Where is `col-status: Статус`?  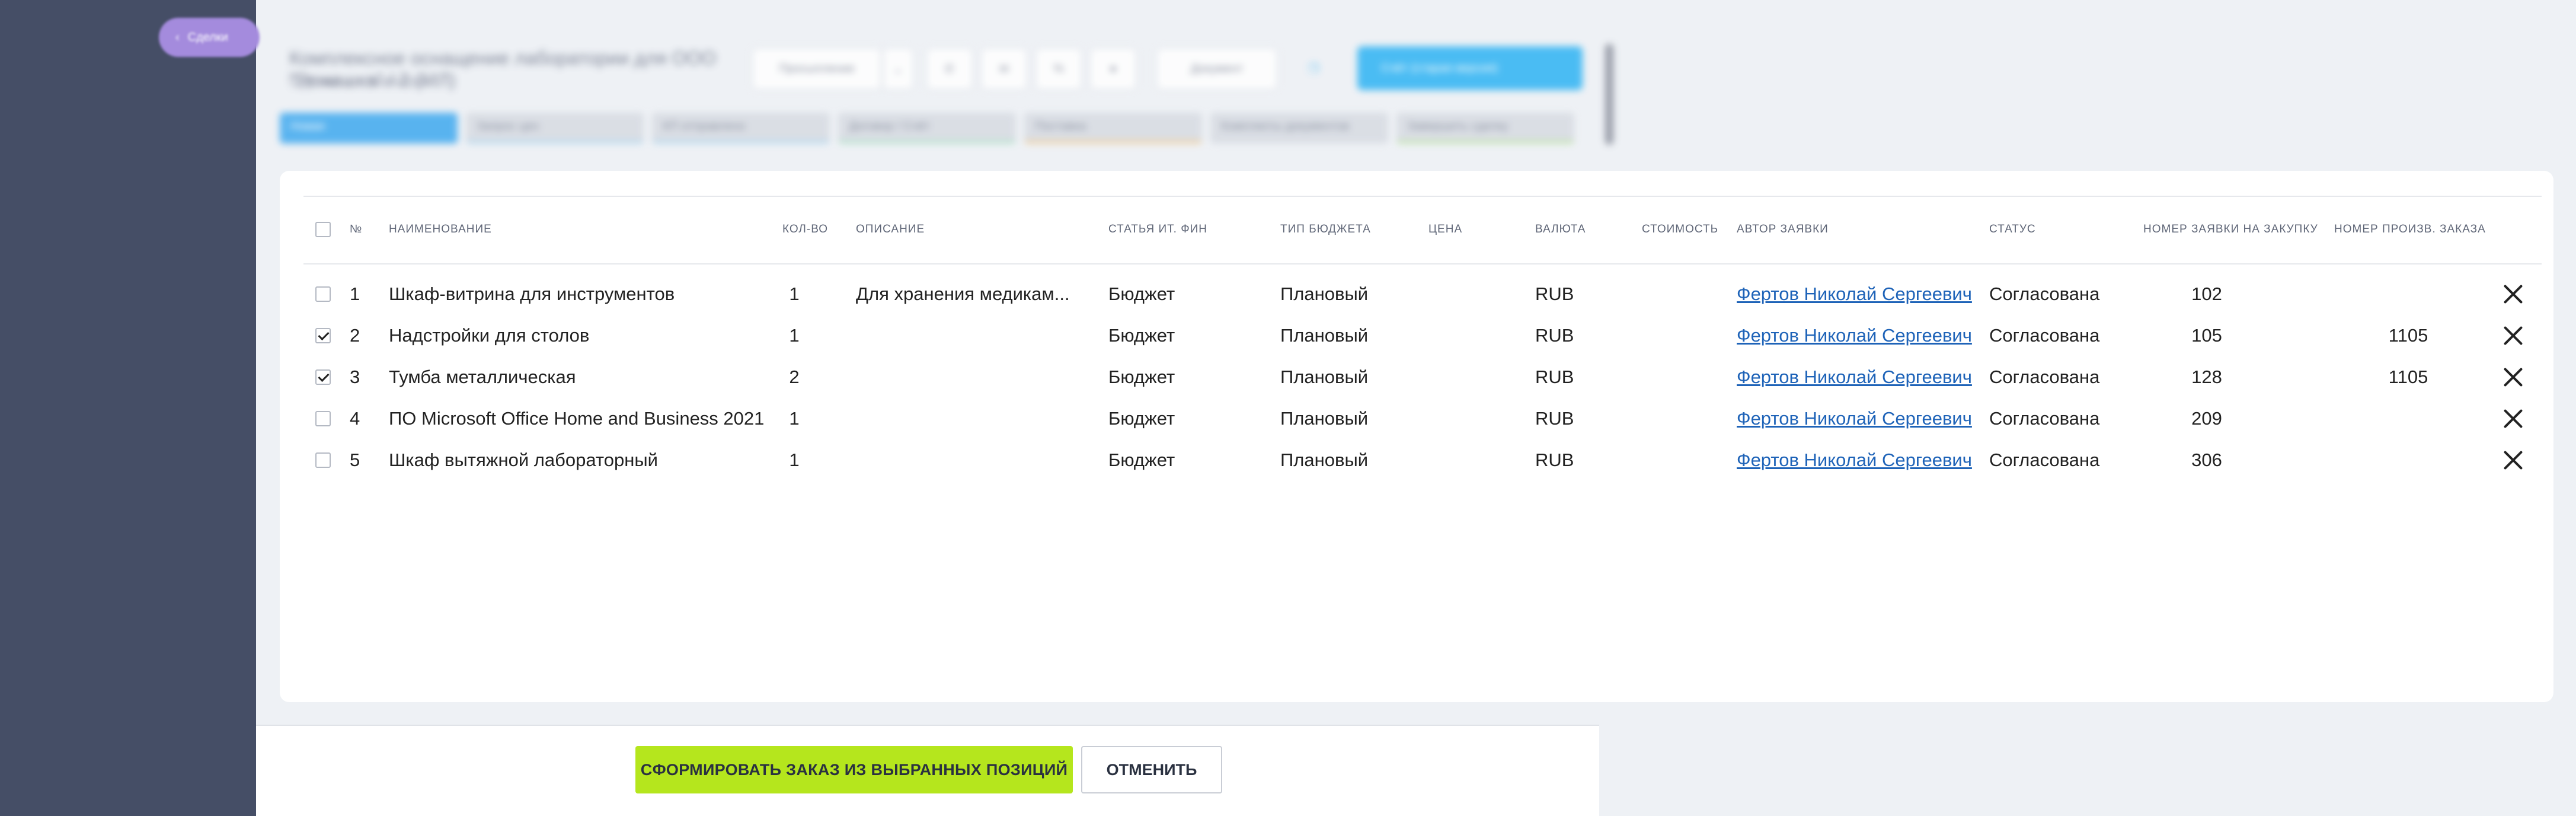 col-status: Статус is located at coordinates (2013, 230).